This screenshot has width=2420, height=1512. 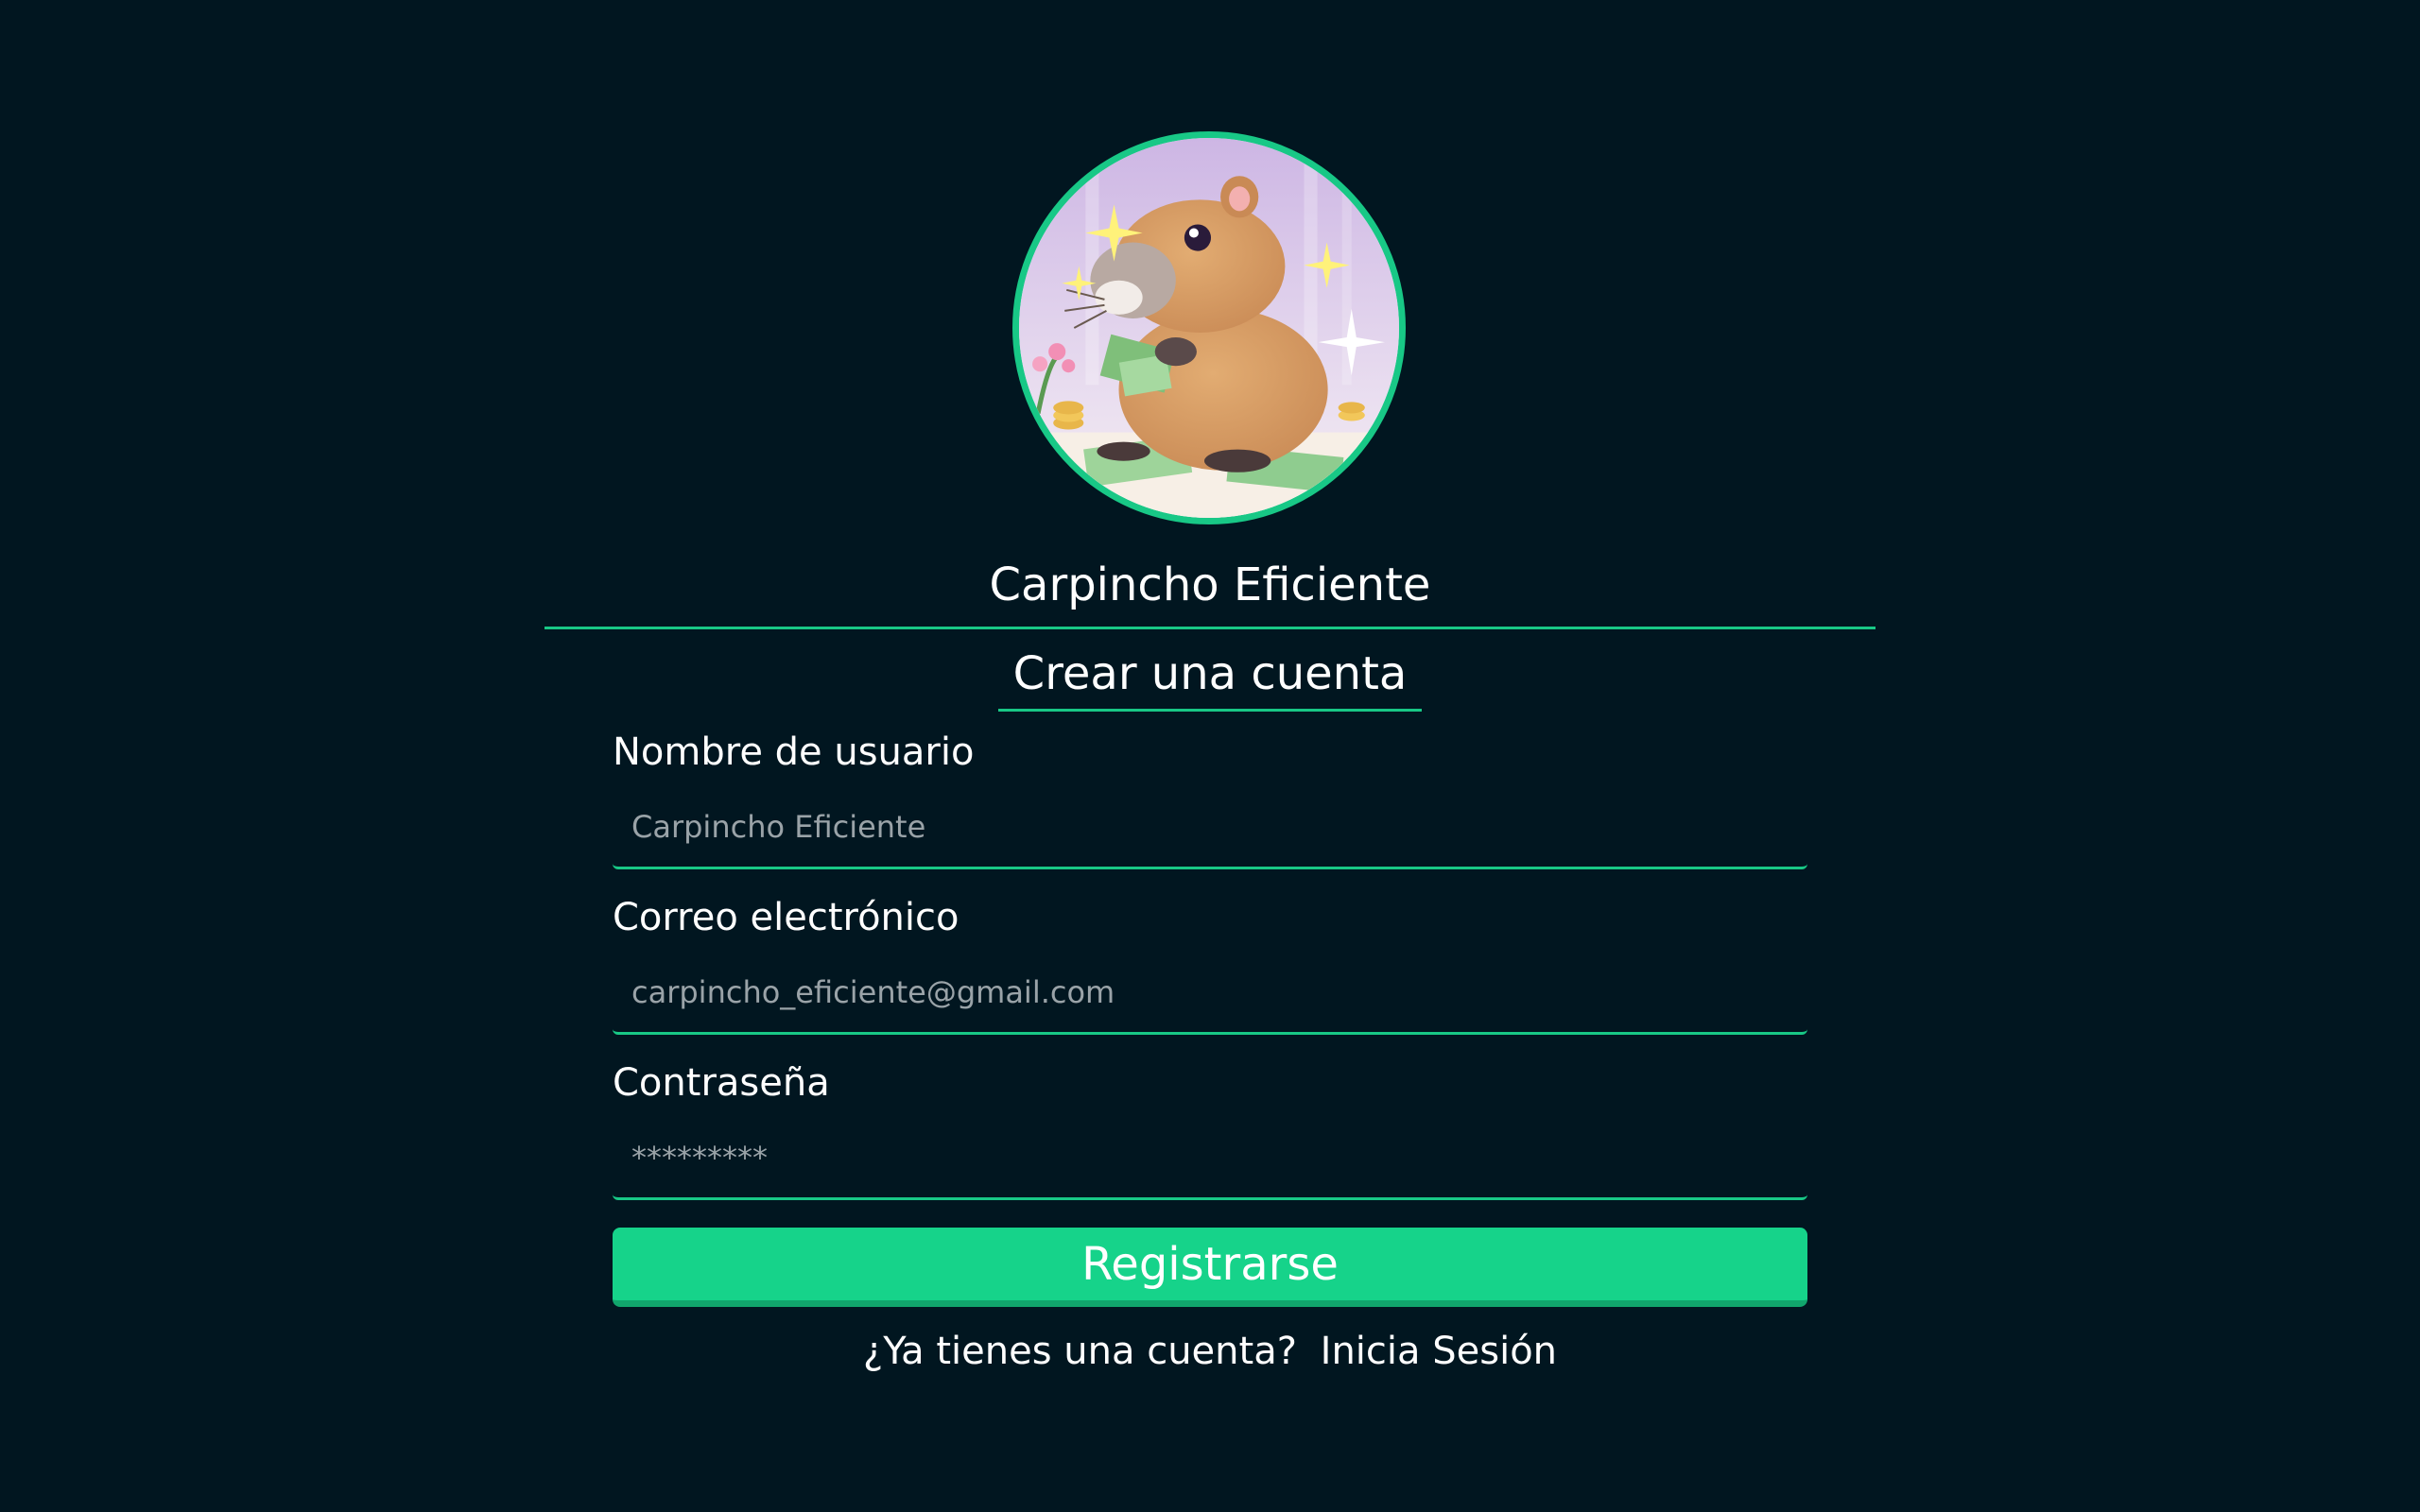 What do you see at coordinates (1210, 1267) in the screenshot?
I see `register-button: Registrarse` at bounding box center [1210, 1267].